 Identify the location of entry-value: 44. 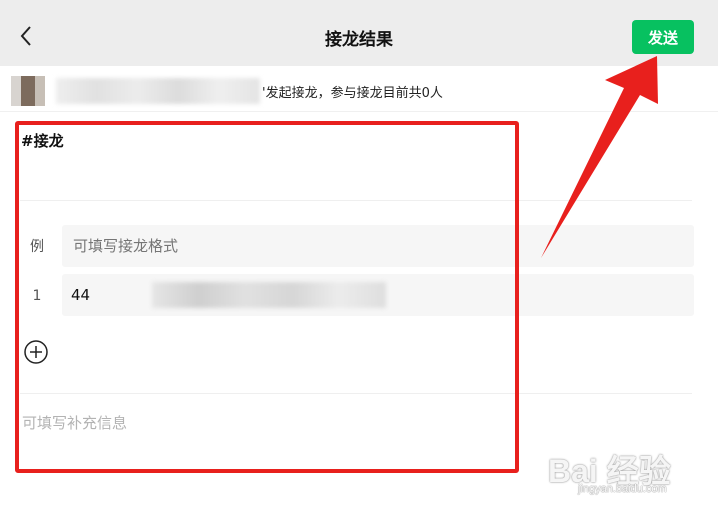
(81, 295).